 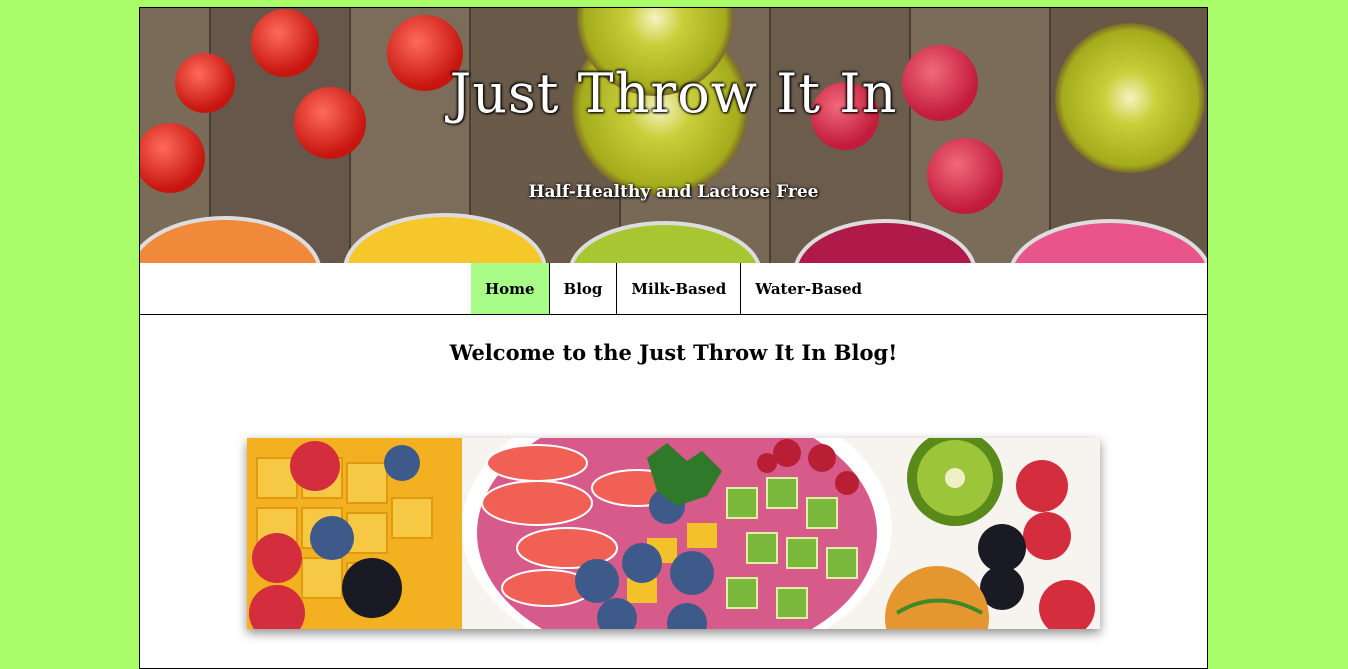 What do you see at coordinates (673, 93) in the screenshot?
I see `site-title: Just Throw It In` at bounding box center [673, 93].